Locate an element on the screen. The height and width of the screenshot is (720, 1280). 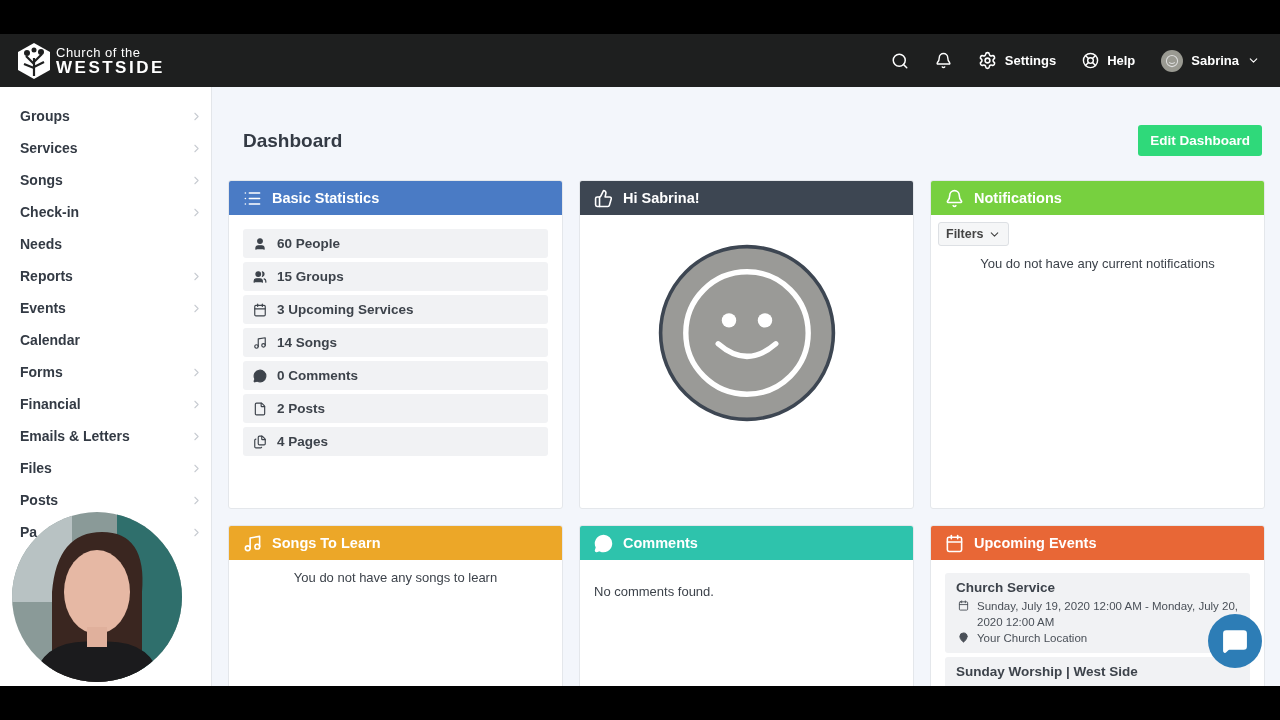
stat-row: 15 Groups is located at coordinates (395, 276).